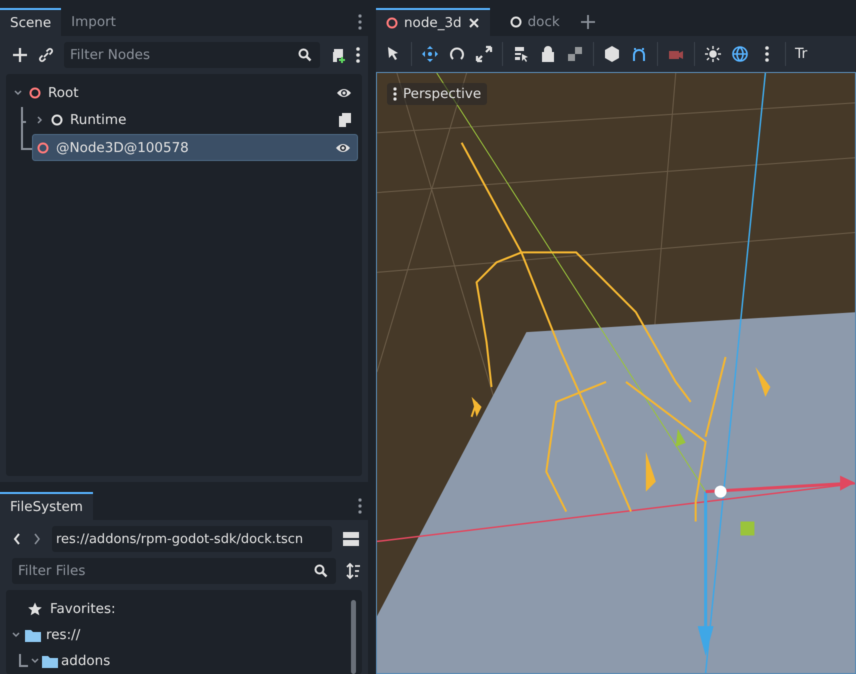 Image resolution: width=856 pixels, height=674 pixels. I want to click on tree-guide-line, so click(23, 661).